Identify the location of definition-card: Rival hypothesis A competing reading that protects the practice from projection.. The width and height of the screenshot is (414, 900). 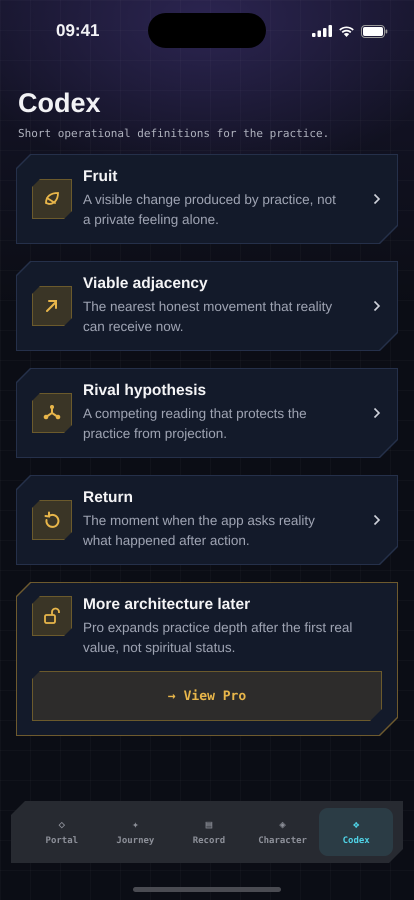
(207, 413).